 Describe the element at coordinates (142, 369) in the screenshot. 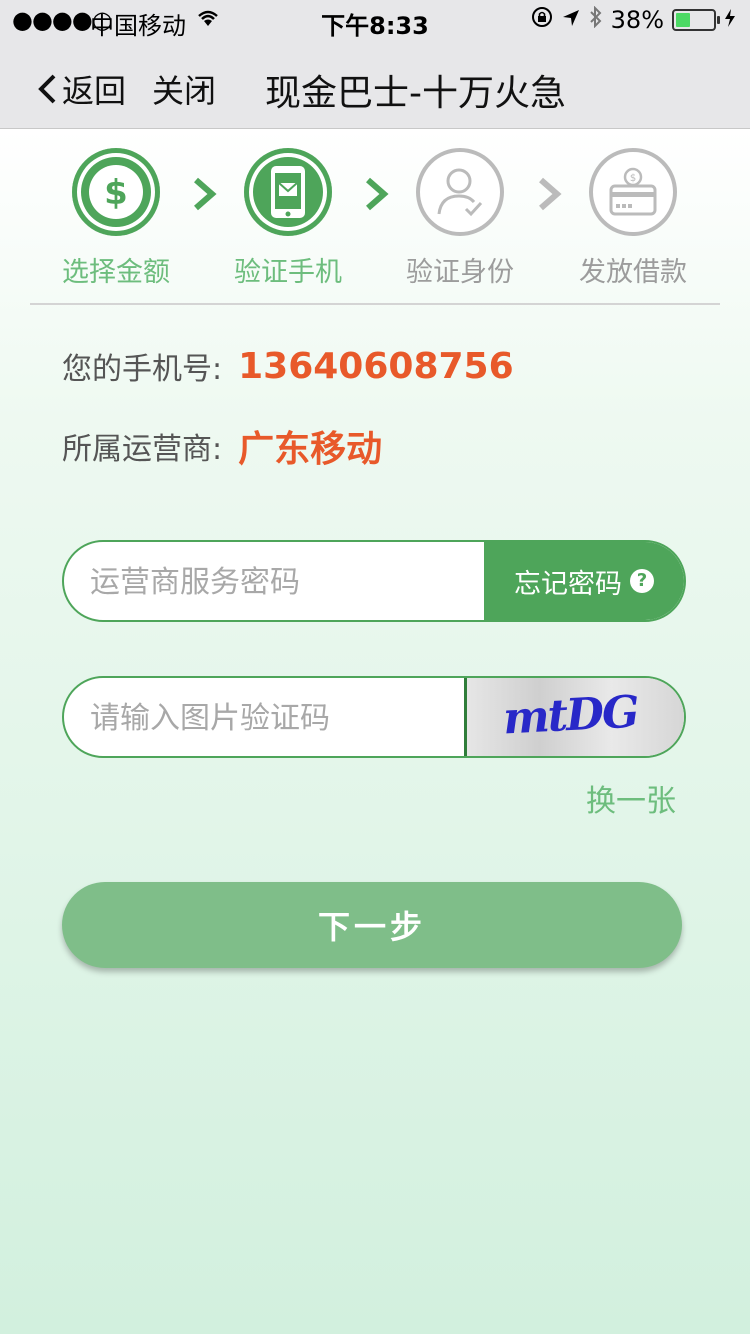

I see `phone-label: 您的手机号:` at that location.